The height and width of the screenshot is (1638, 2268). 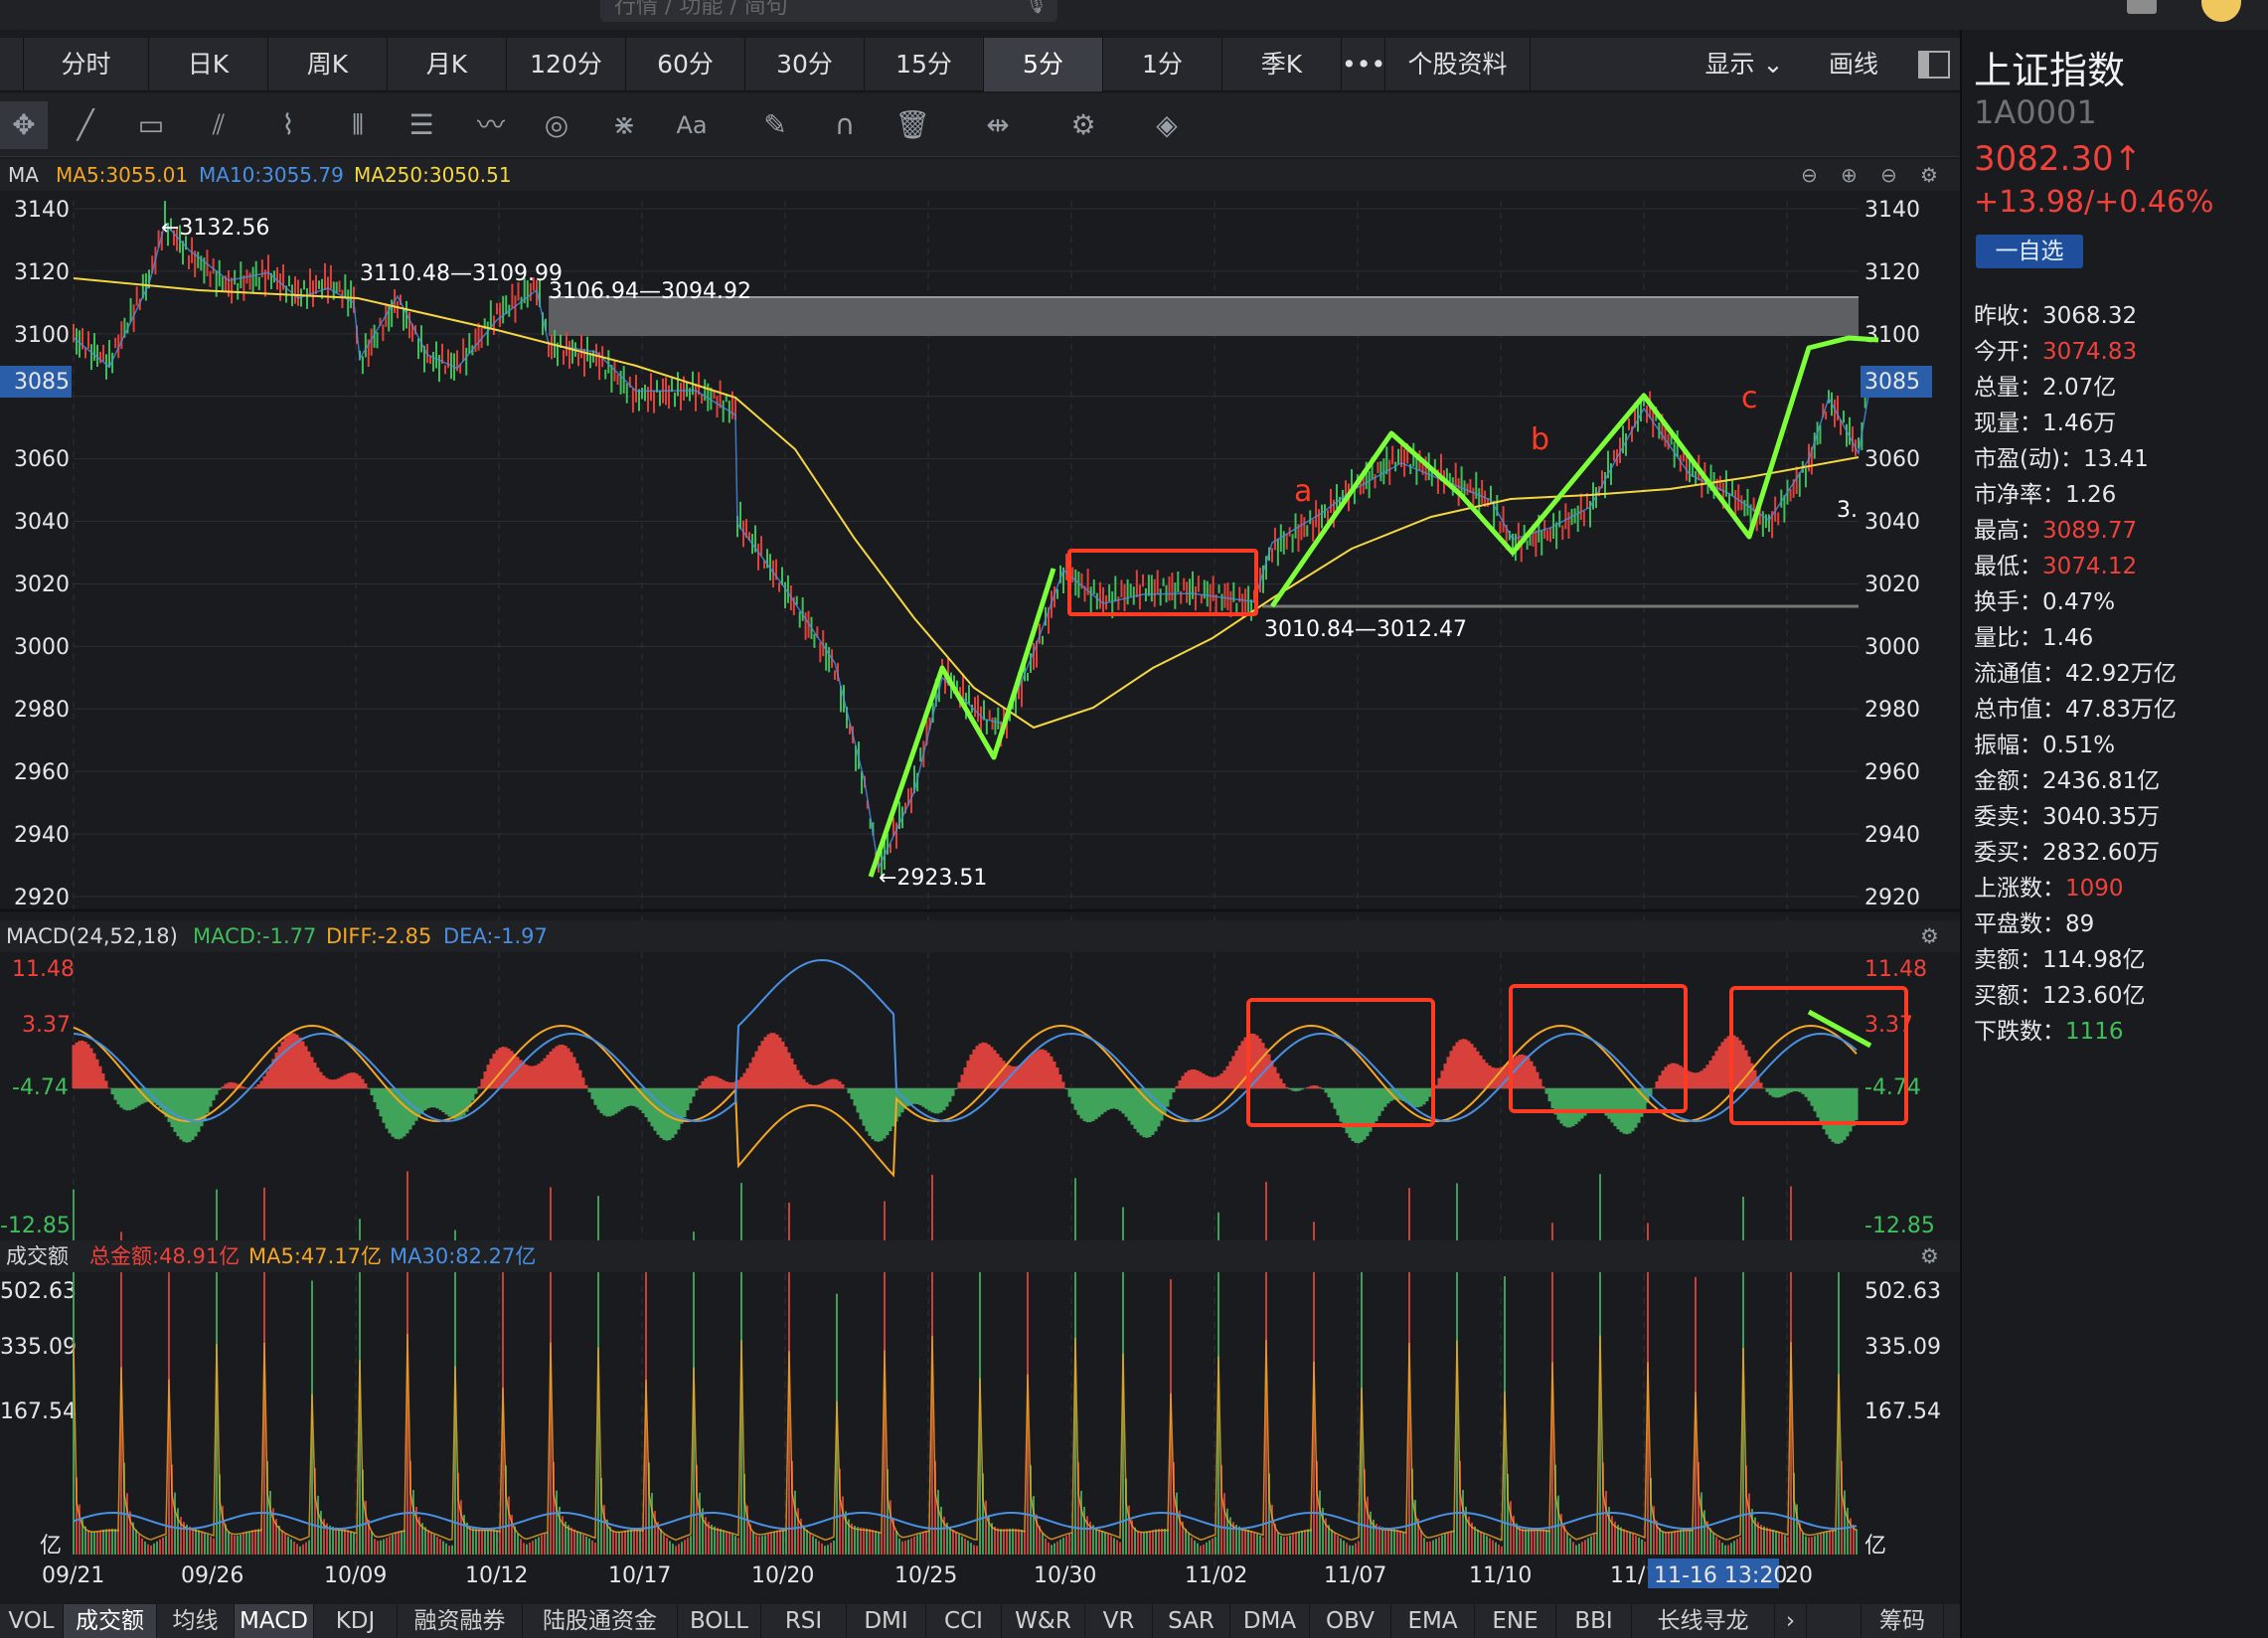 What do you see at coordinates (924, 64) in the screenshot?
I see `tab-period-7: 15分` at bounding box center [924, 64].